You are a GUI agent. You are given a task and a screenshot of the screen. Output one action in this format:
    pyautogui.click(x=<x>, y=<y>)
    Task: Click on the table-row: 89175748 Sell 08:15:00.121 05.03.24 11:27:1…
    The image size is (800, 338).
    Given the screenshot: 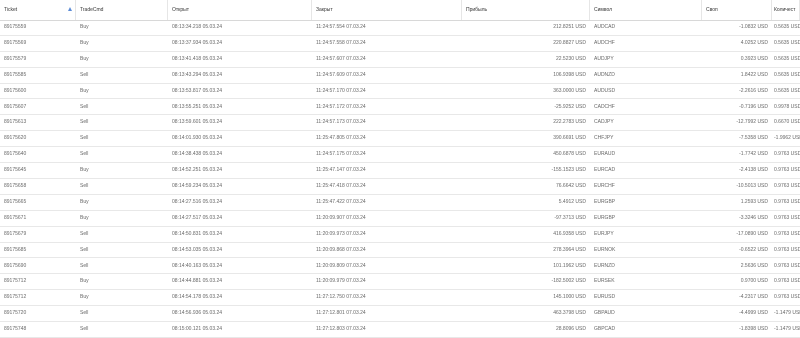 What is the action you would take?
    pyautogui.click(x=400, y=330)
    